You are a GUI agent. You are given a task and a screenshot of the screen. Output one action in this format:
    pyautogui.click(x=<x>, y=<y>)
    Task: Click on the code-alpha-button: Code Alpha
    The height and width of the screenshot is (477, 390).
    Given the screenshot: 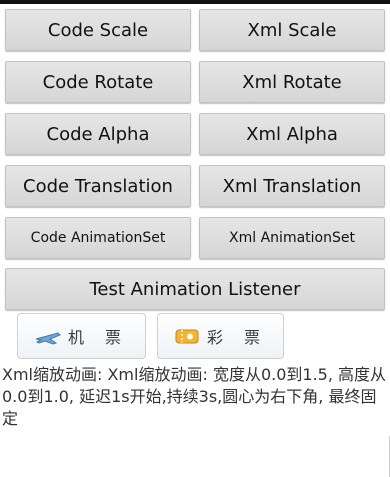 What is the action you would take?
    pyautogui.click(x=98, y=134)
    